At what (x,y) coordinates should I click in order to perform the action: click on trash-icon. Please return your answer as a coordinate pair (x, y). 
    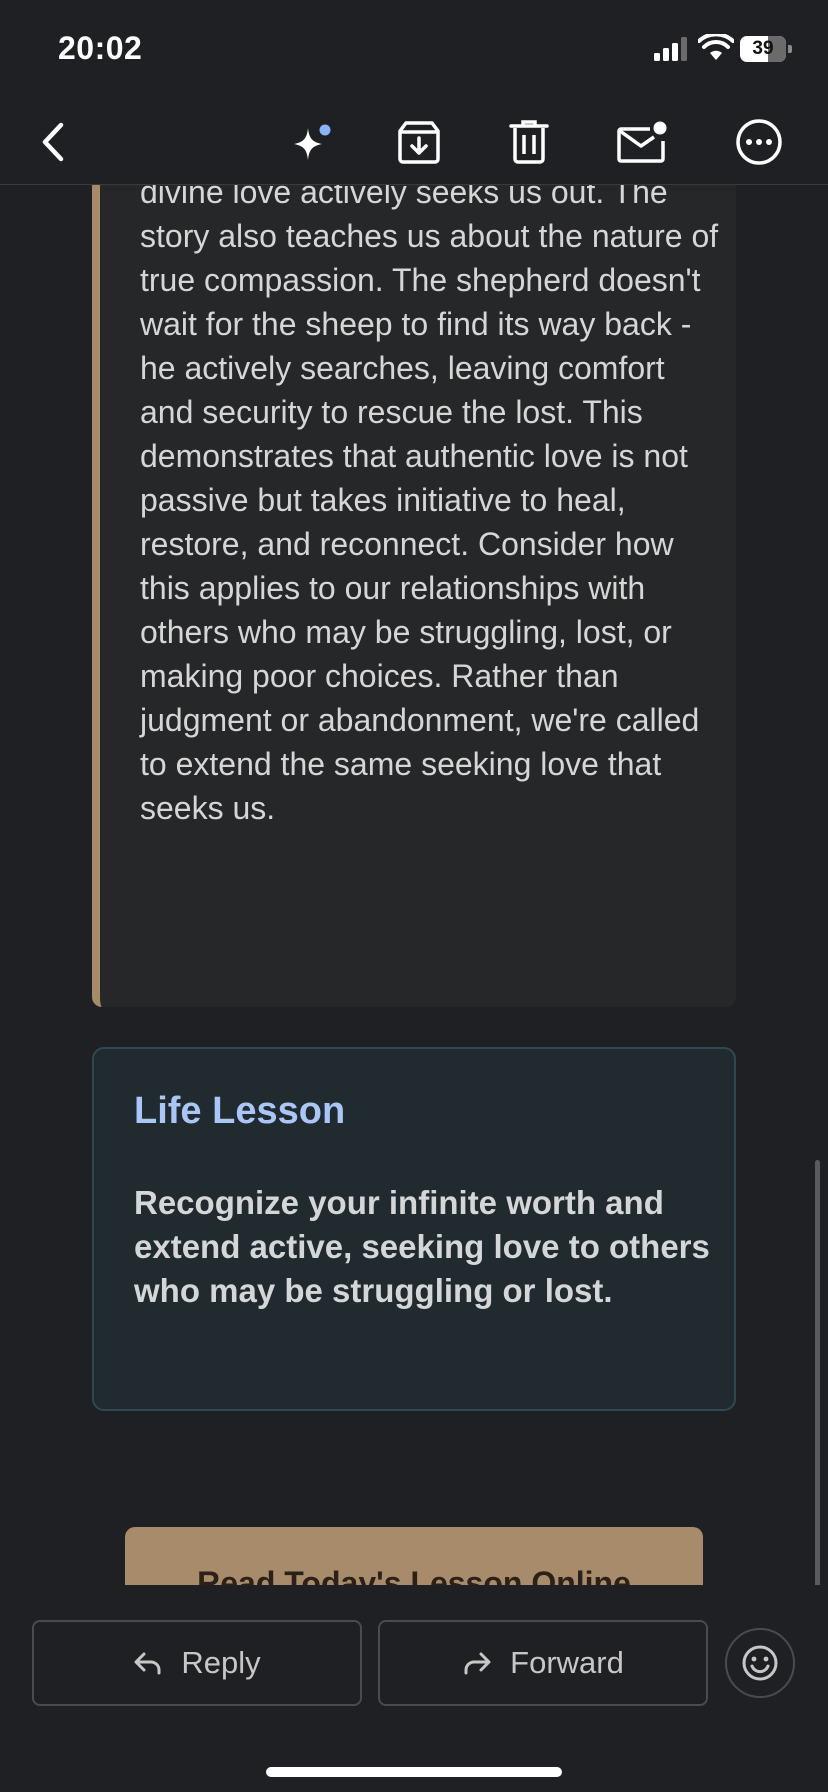
    Looking at the image, I should click on (529, 142).